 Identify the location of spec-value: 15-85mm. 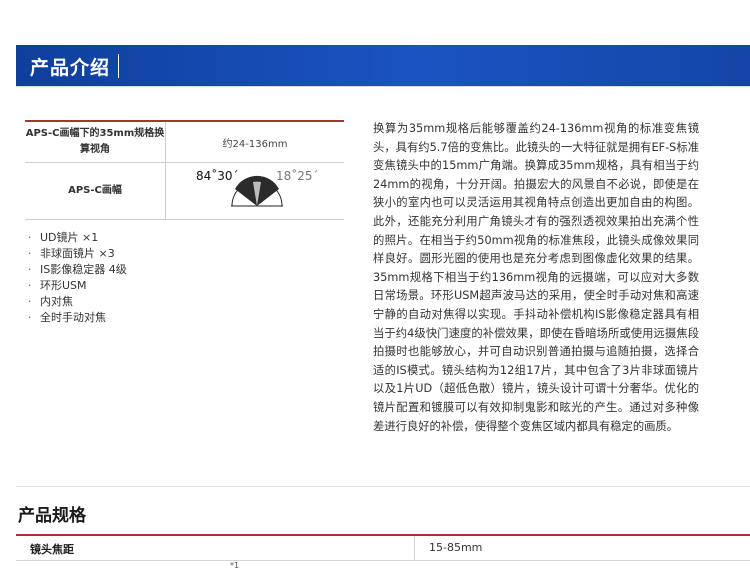
(456, 547).